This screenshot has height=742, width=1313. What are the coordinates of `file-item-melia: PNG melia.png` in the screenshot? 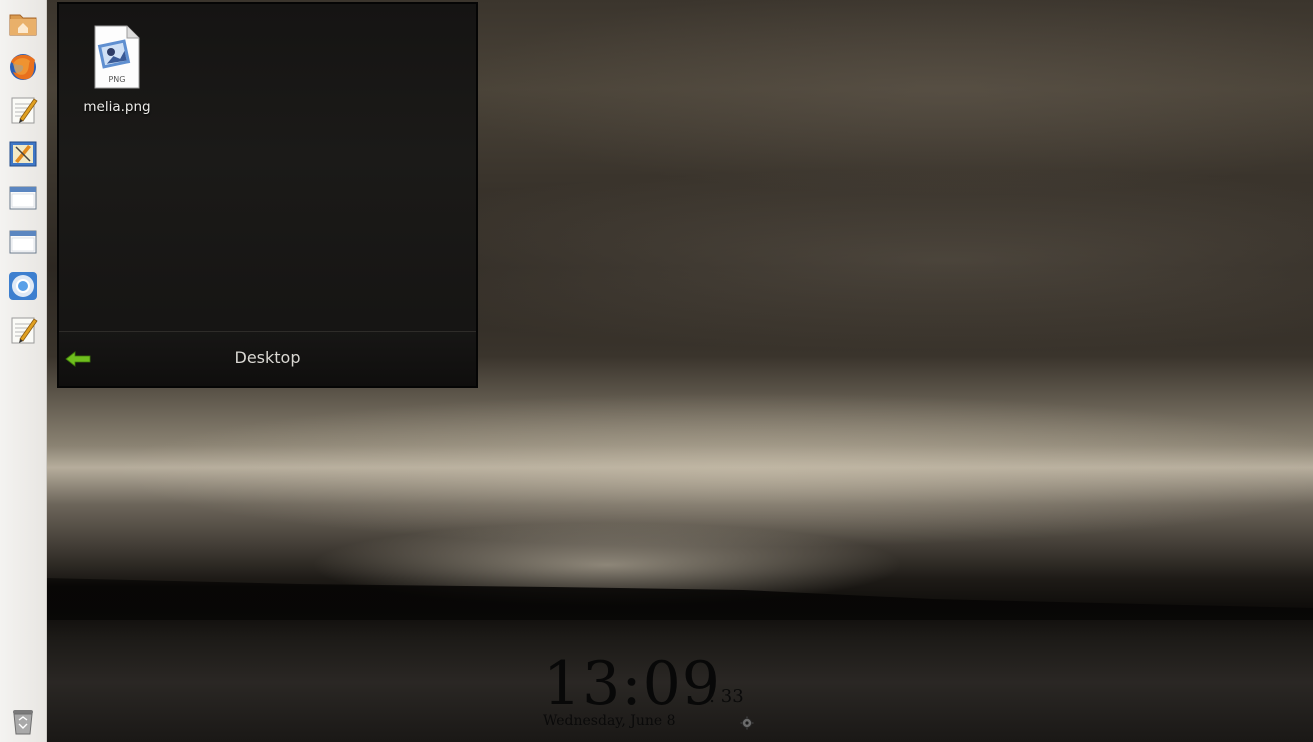 It's located at (117, 69).